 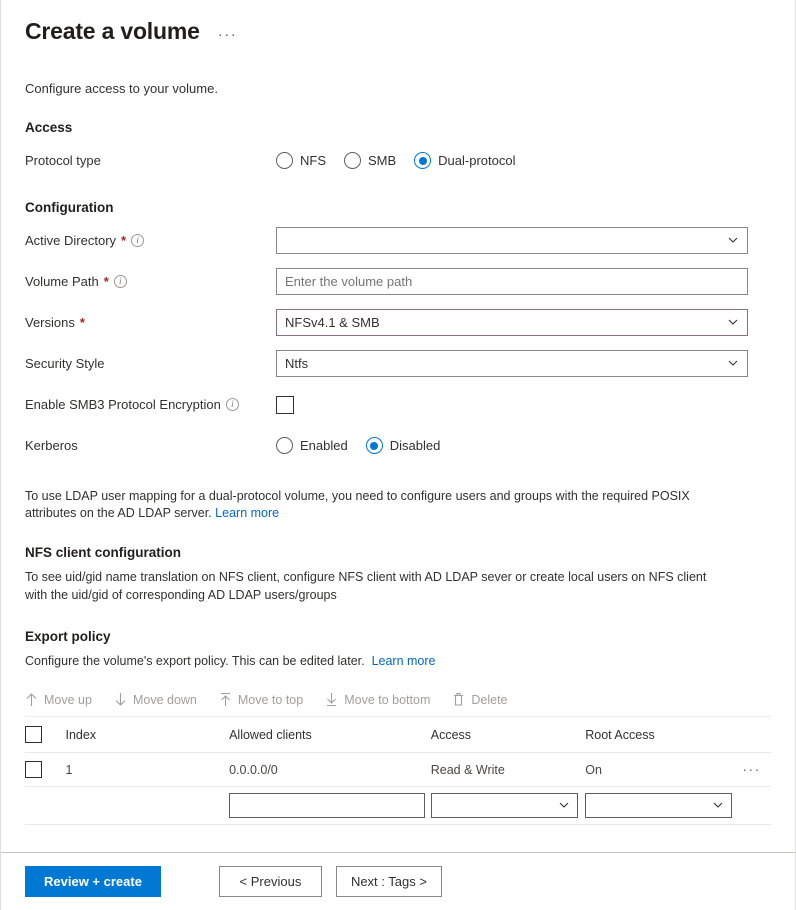 I want to click on new-row-actions-cell, so click(x=751, y=806).